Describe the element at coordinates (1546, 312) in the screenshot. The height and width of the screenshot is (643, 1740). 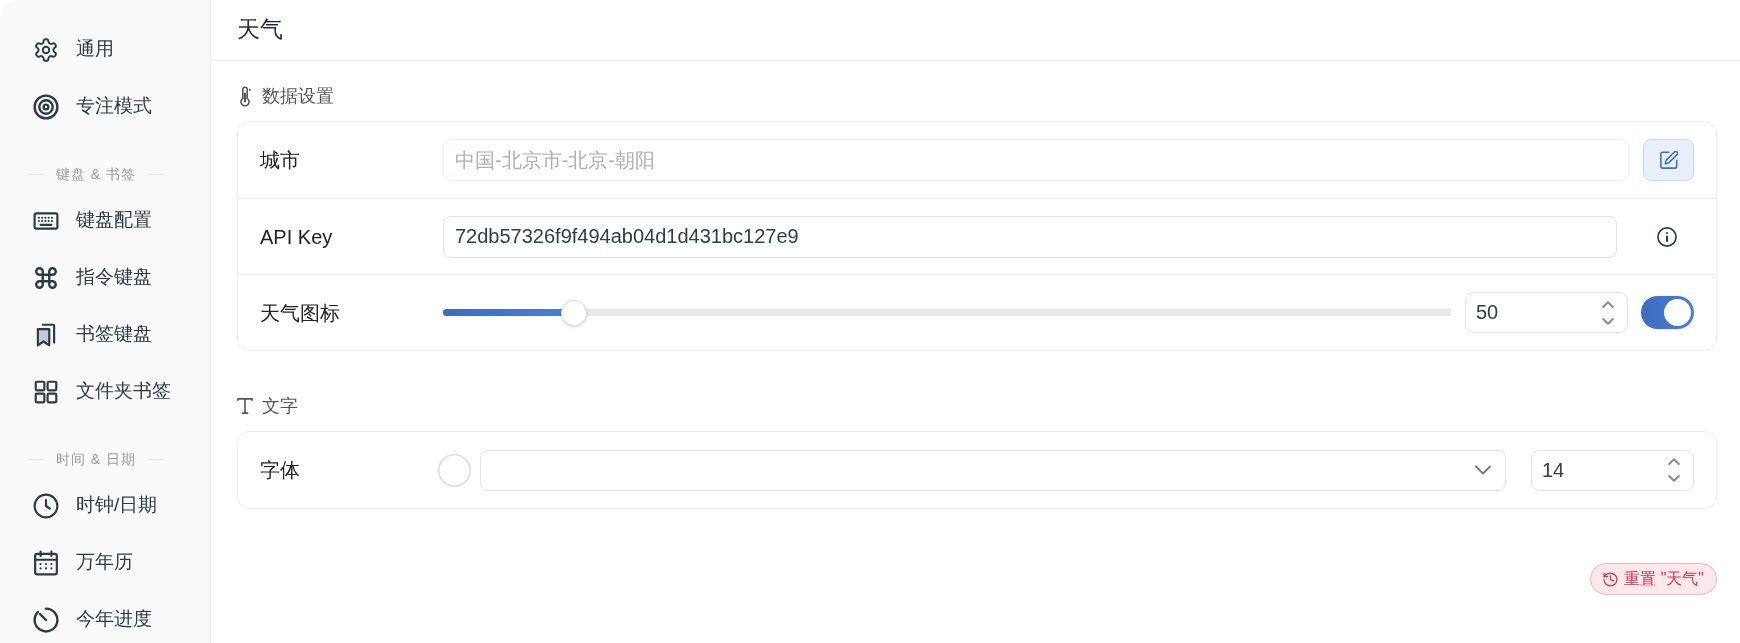
I see `number-field: 50` at that location.